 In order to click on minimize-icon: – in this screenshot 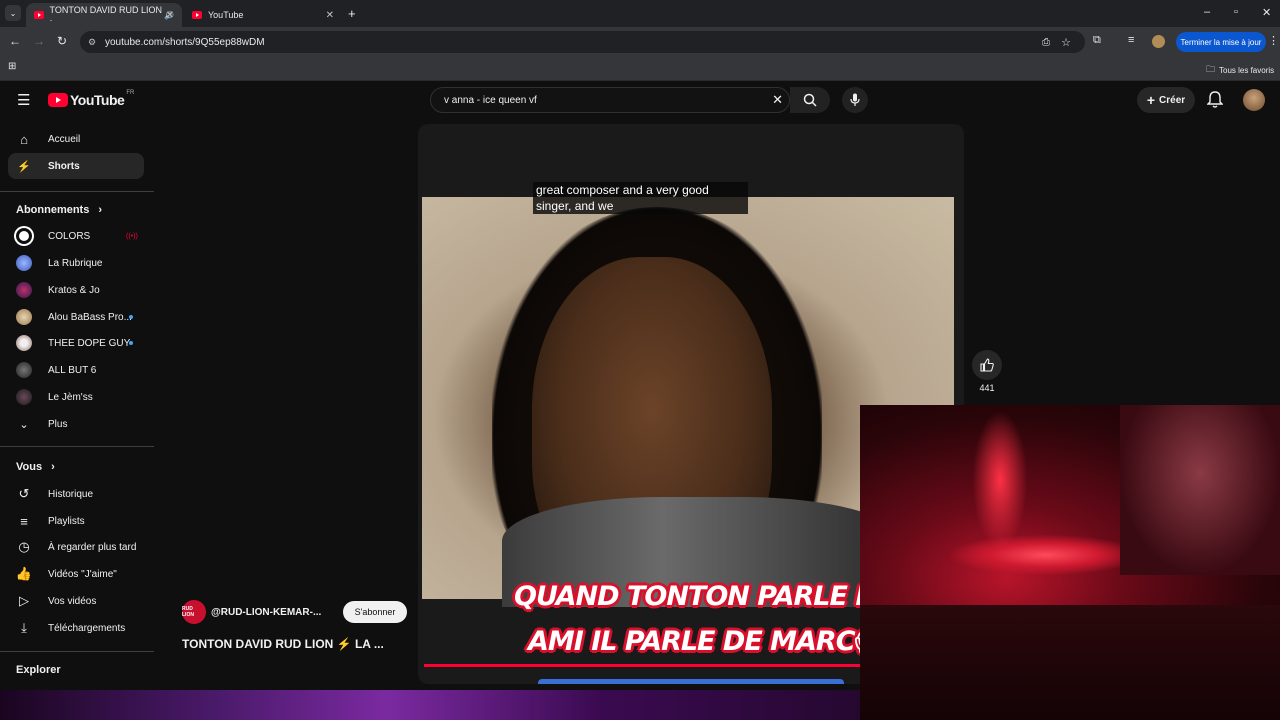, I will do `click(1207, 12)`.